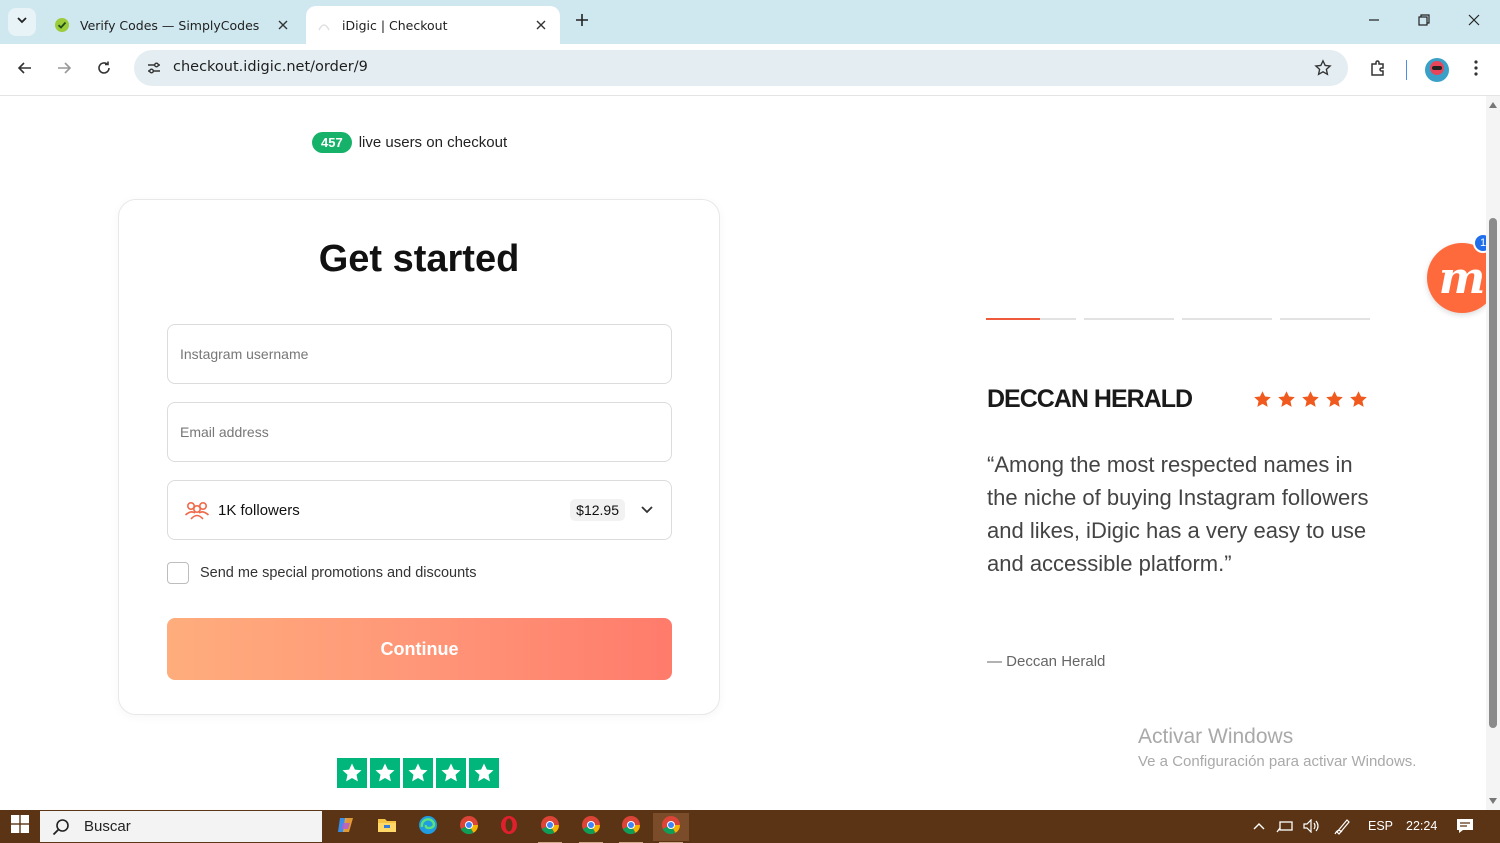  Describe the element at coordinates (178, 573) in the screenshot. I see `promotions-checkbox` at that location.